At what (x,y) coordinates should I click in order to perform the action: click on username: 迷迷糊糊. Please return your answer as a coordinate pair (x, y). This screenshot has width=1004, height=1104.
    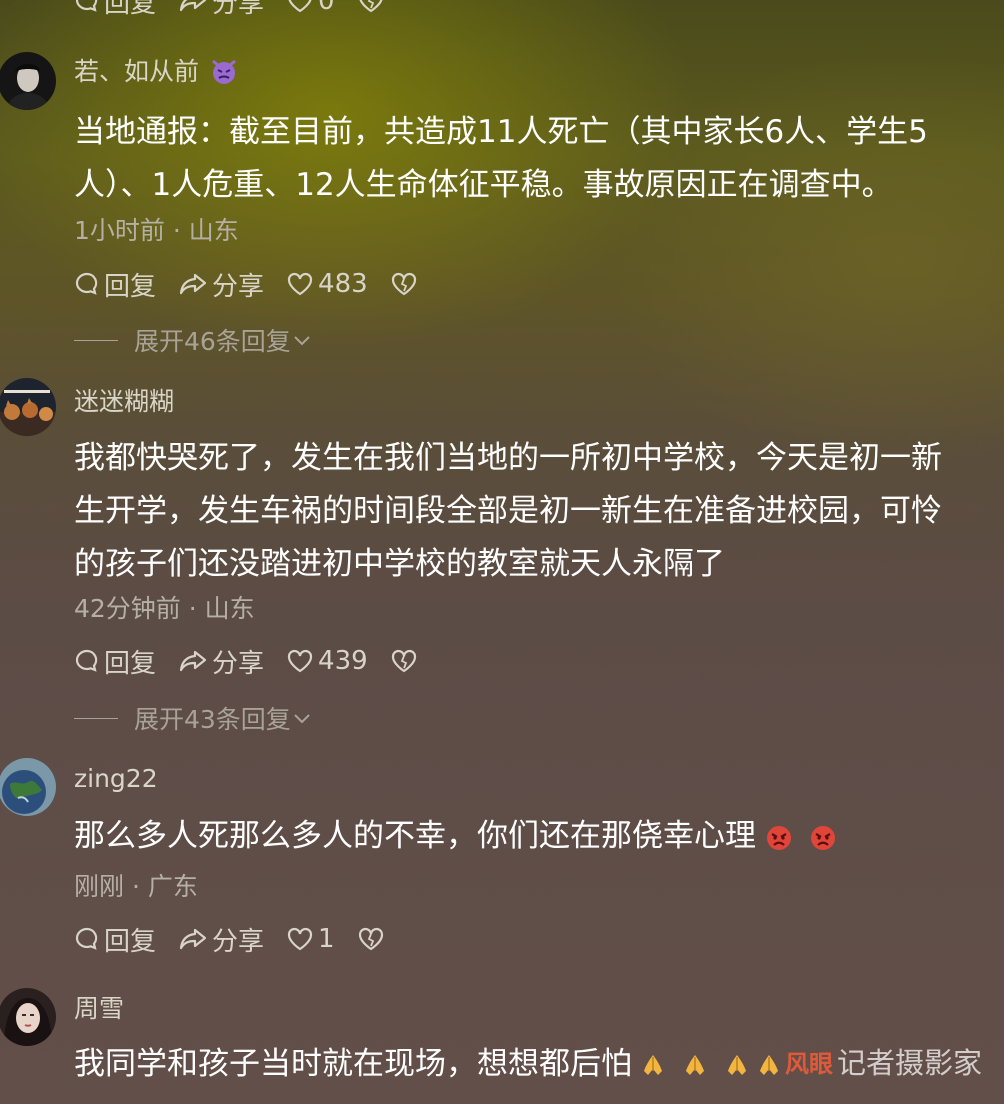
    Looking at the image, I should click on (124, 402).